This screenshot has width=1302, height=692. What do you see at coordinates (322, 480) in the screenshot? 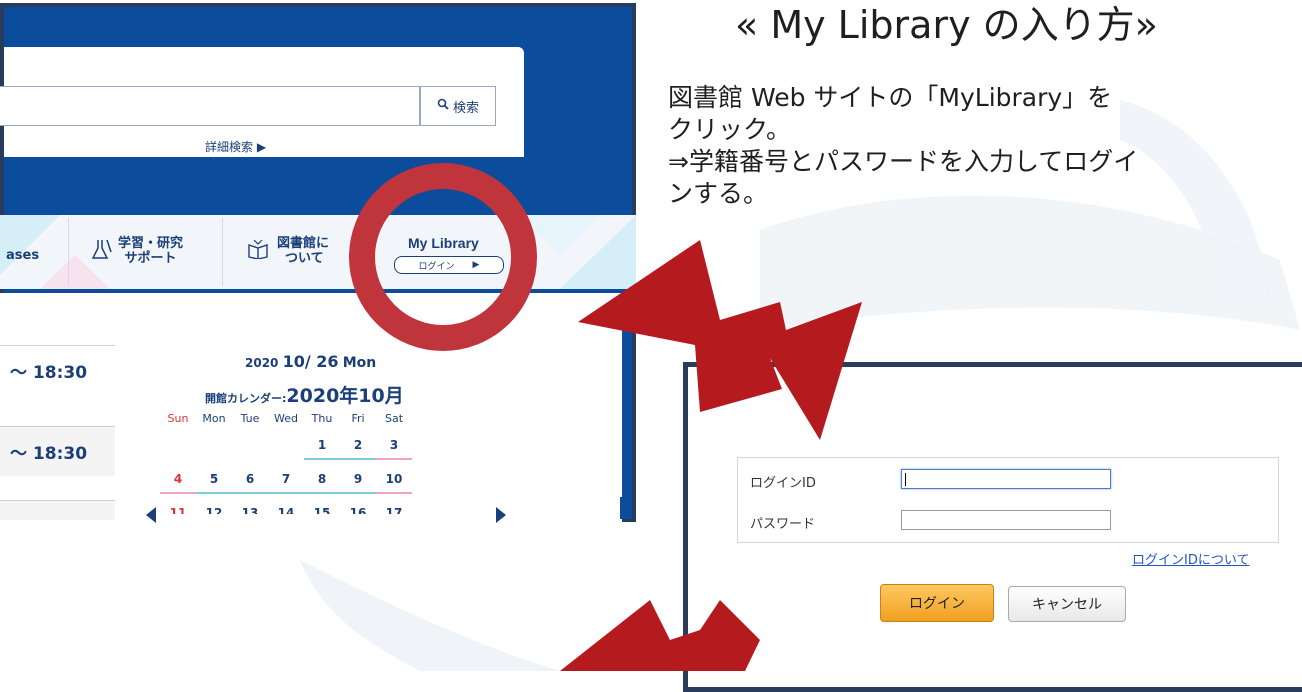
I see `calendar-day: 8` at bounding box center [322, 480].